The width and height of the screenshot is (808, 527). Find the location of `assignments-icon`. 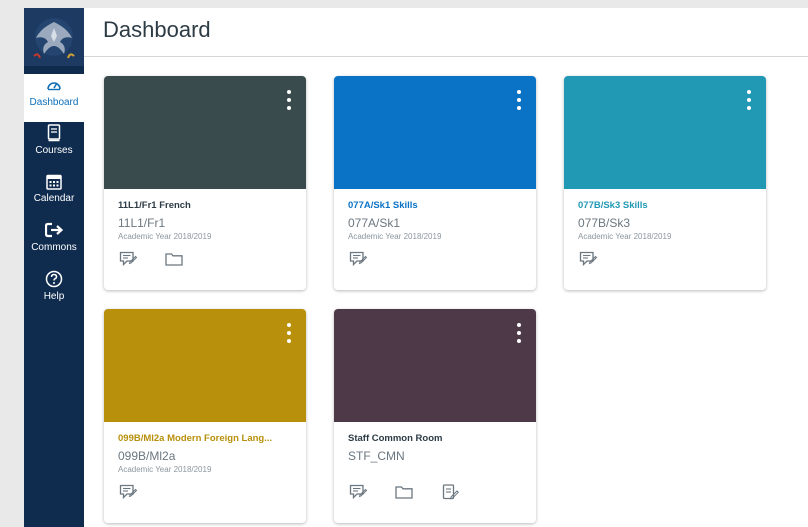

assignments-icon is located at coordinates (450, 492).